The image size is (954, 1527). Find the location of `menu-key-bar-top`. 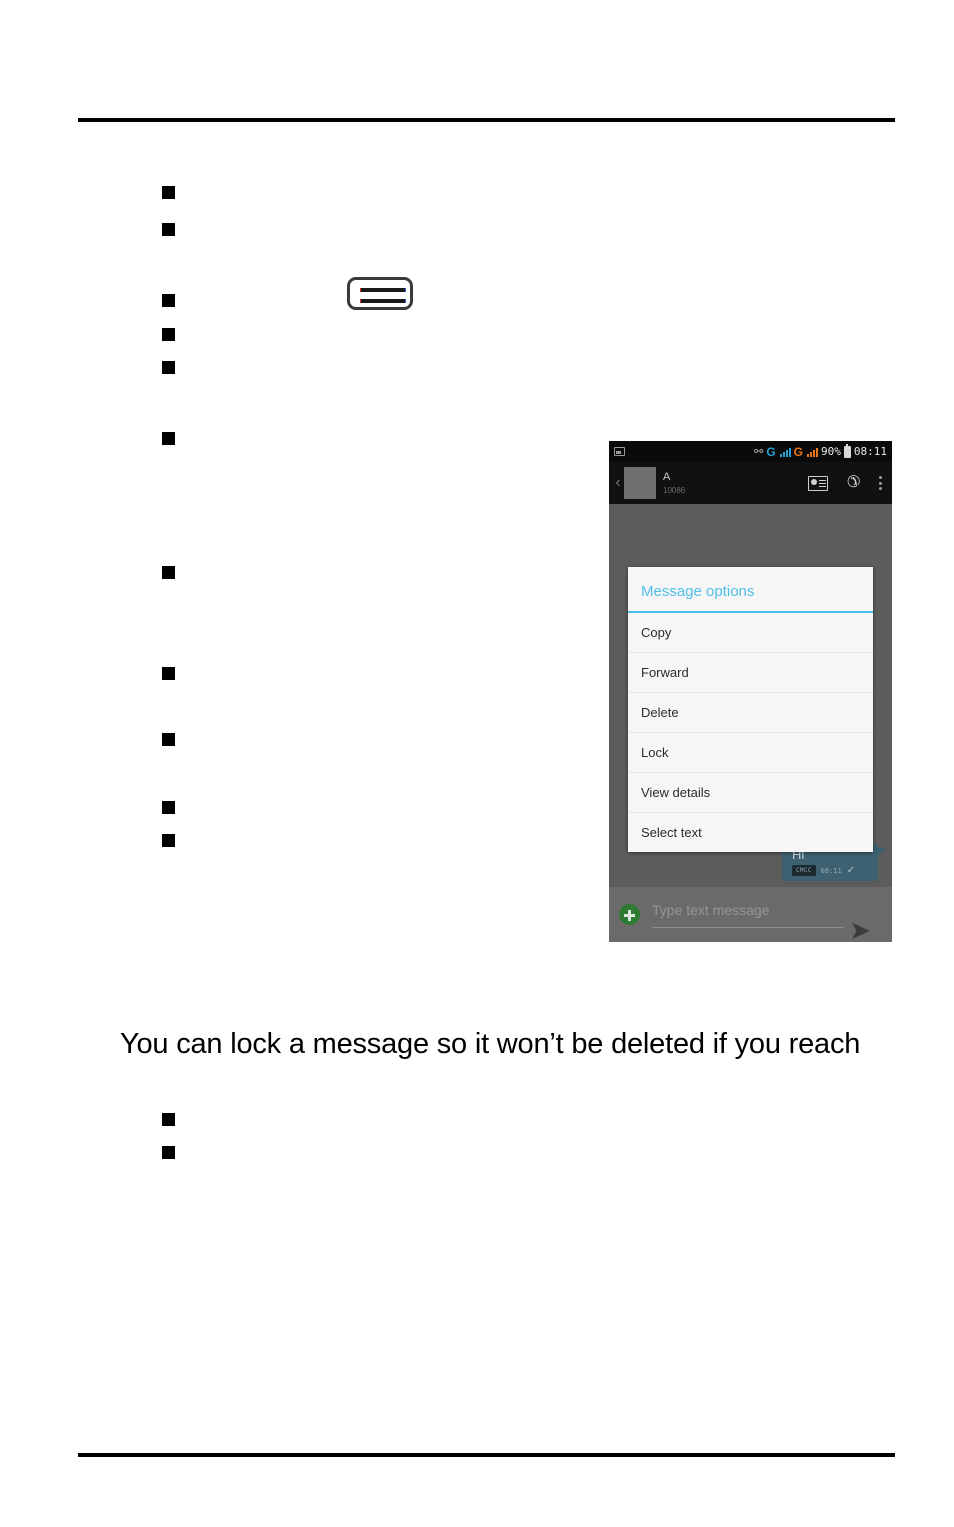

menu-key-bar-top is located at coordinates (383, 290).